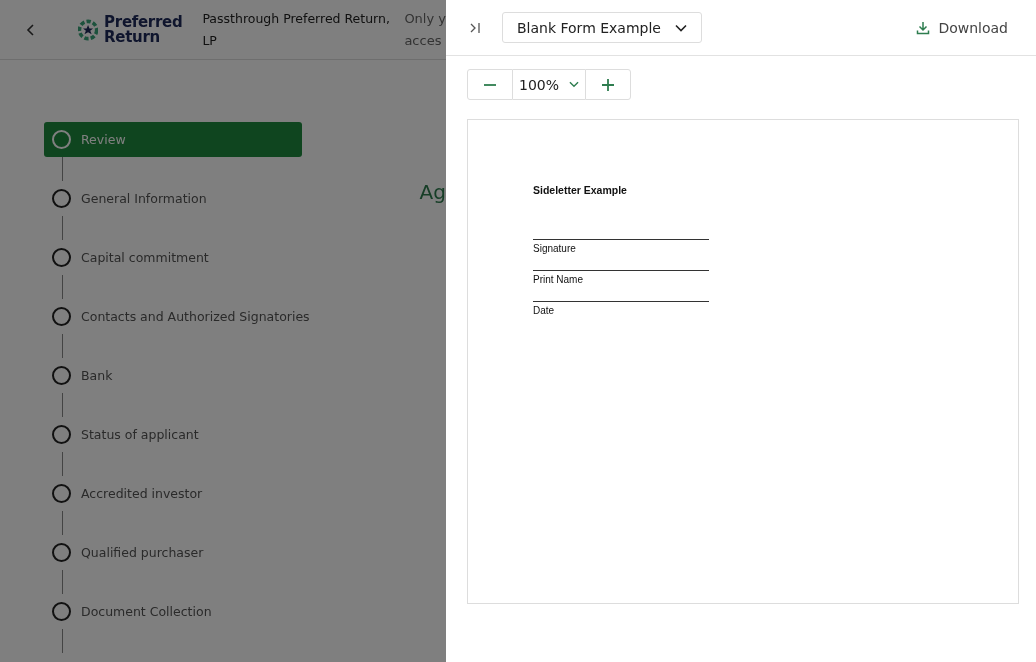 The width and height of the screenshot is (1036, 662). I want to click on field-label: Date, so click(544, 310).